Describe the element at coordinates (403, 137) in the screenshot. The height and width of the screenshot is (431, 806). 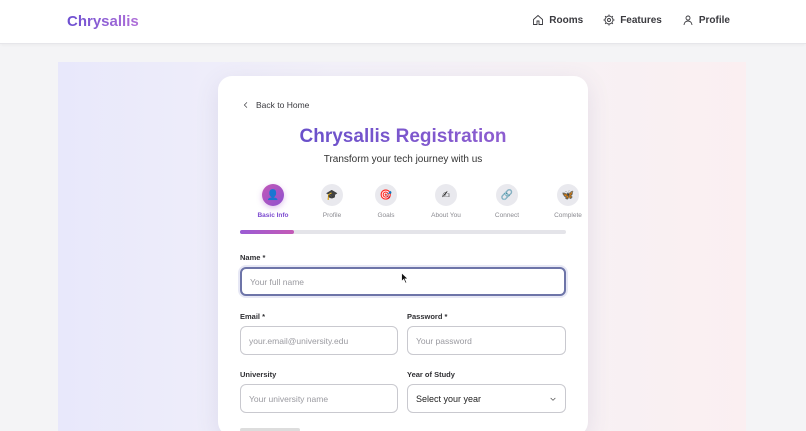
I see `page-title: Chrysallis Registration` at that location.